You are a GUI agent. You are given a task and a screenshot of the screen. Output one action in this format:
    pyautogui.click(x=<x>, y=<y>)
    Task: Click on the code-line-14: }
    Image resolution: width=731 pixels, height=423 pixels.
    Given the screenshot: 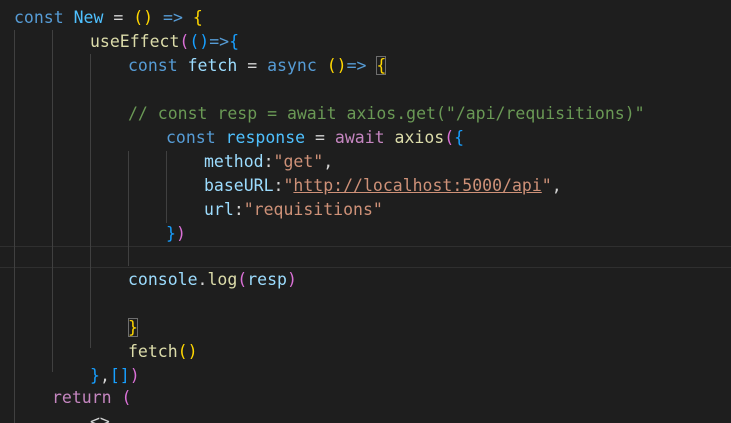 What is the action you would take?
    pyautogui.click(x=133, y=328)
    